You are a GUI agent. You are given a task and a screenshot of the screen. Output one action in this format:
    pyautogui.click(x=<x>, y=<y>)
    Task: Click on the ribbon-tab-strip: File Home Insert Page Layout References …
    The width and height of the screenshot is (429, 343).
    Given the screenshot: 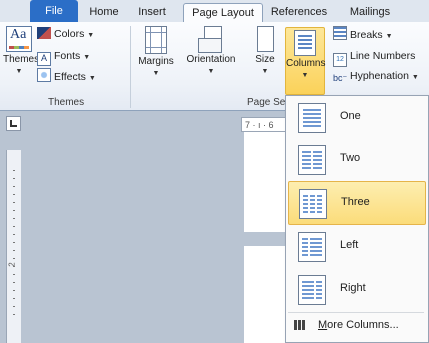 What is the action you would take?
    pyautogui.click(x=214, y=12)
    